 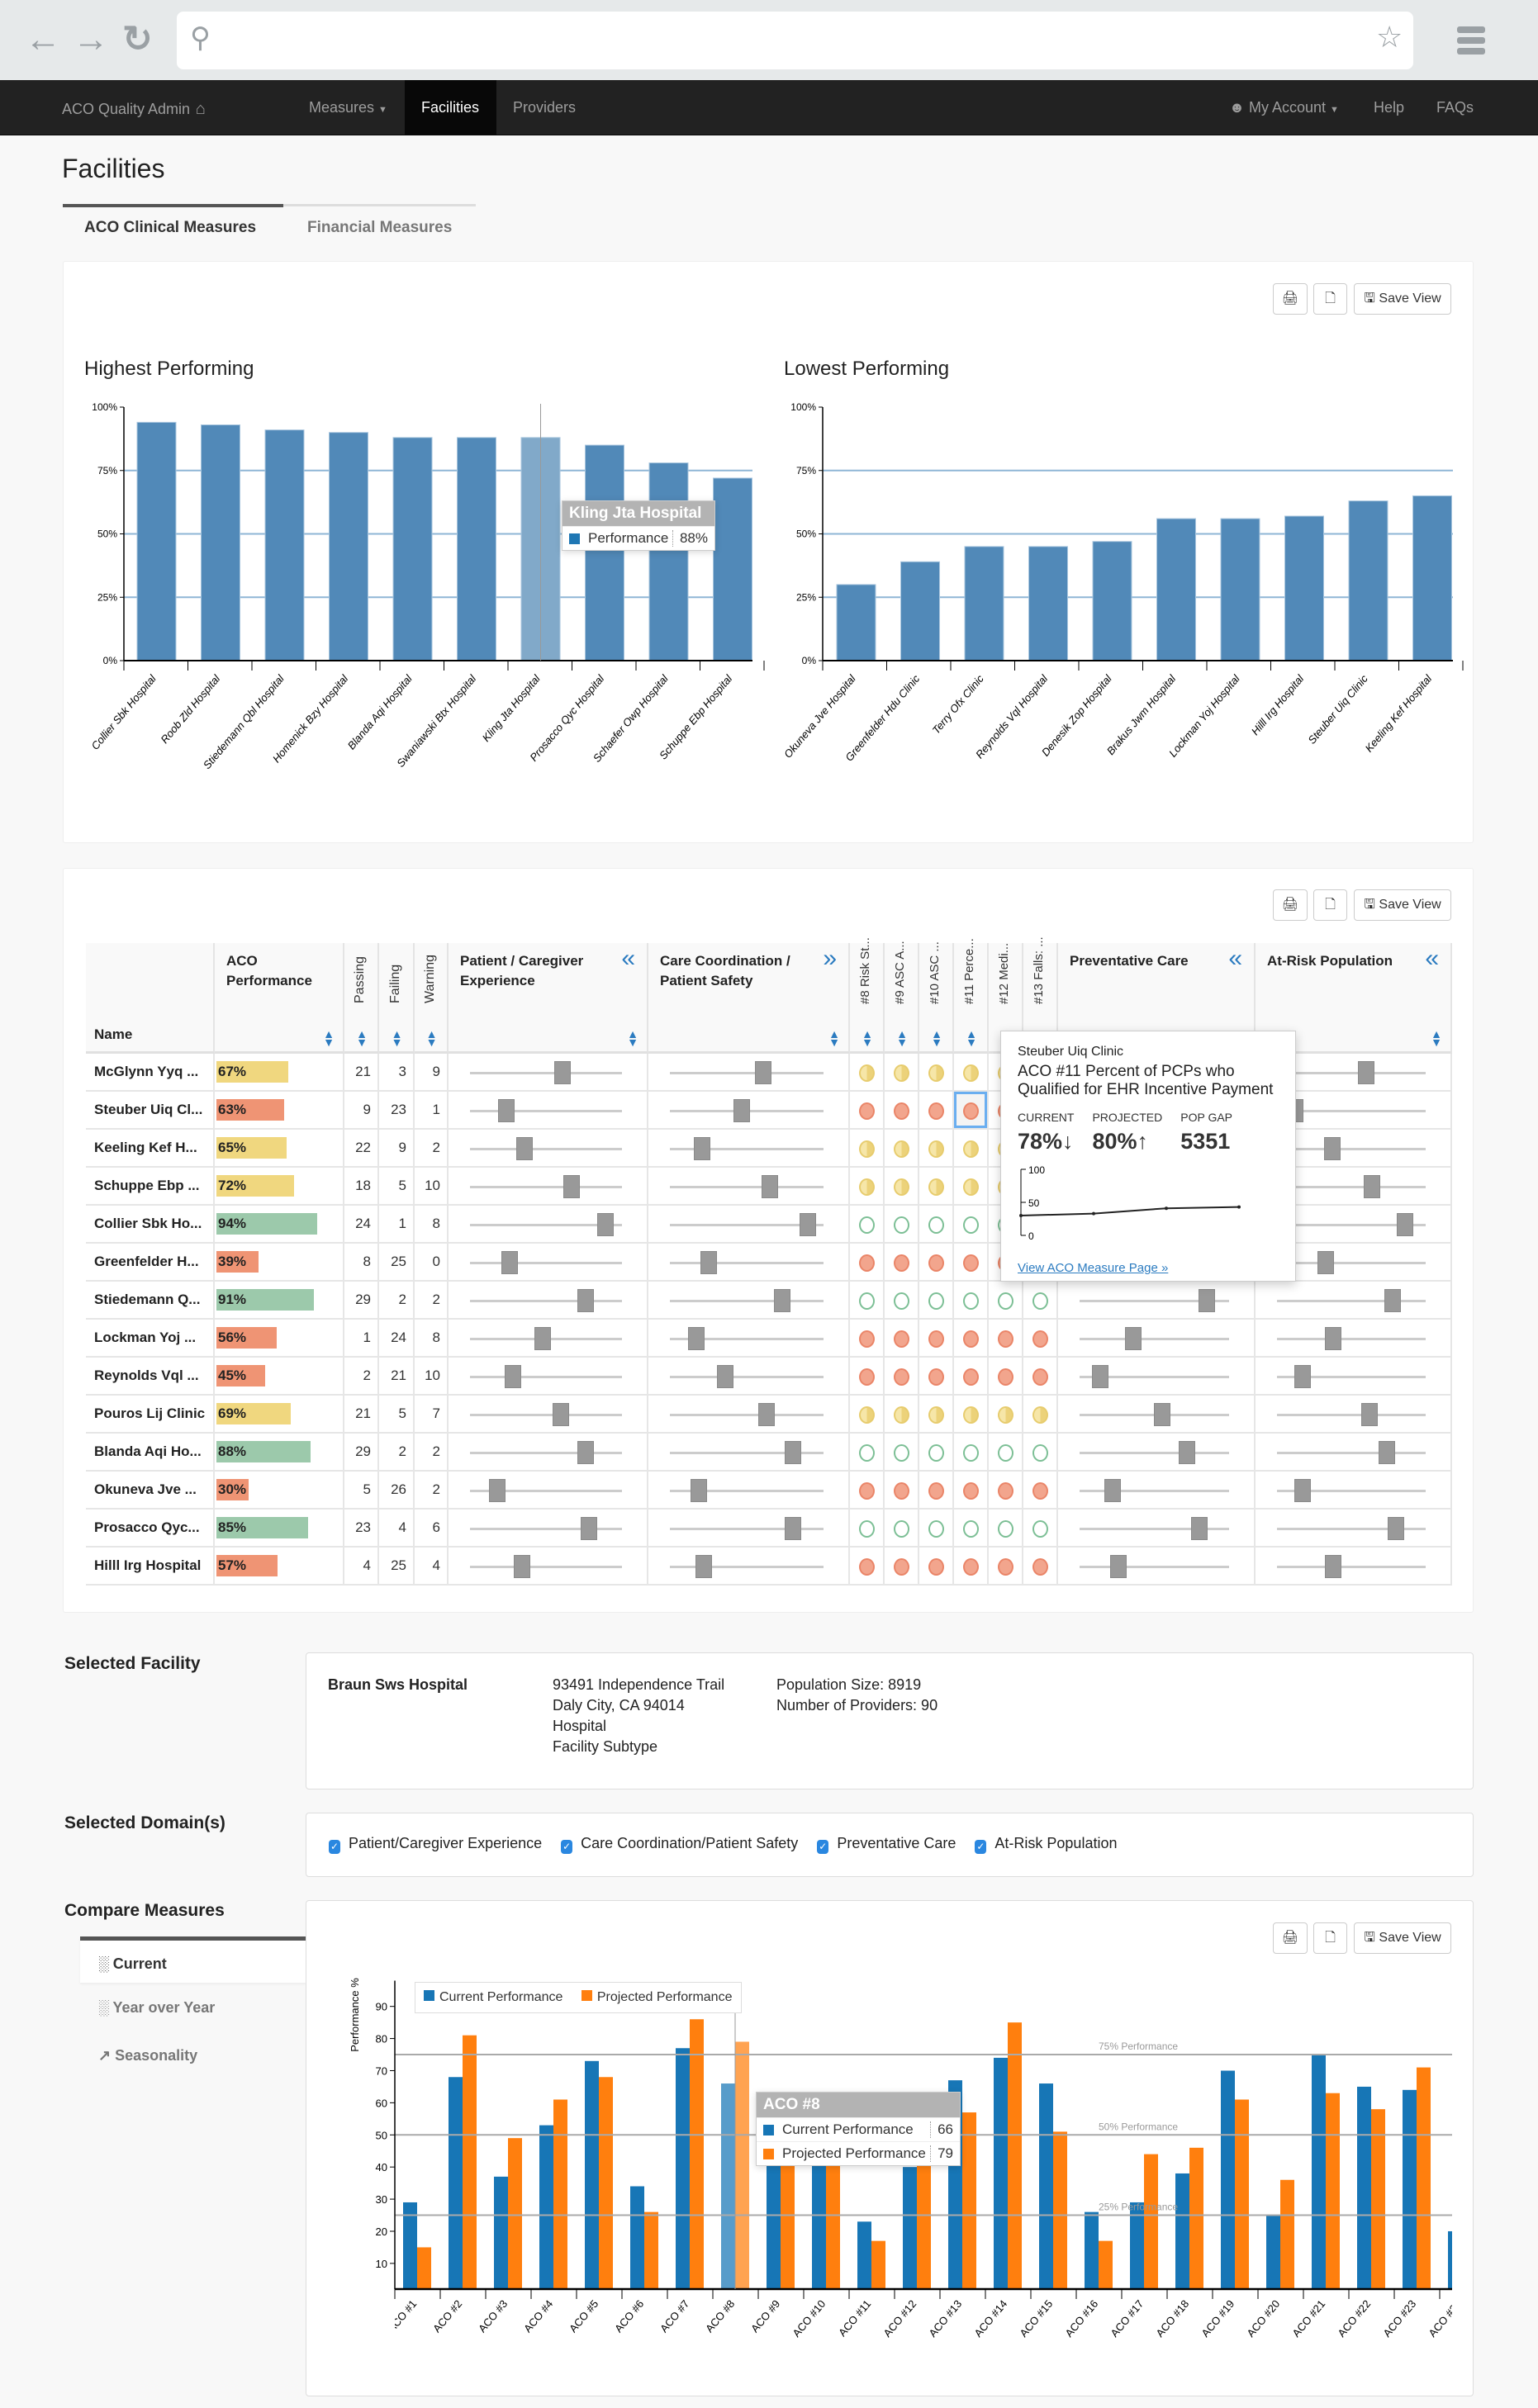 I want to click on checkbox-checked-icon: ✓, so click(x=334, y=1847).